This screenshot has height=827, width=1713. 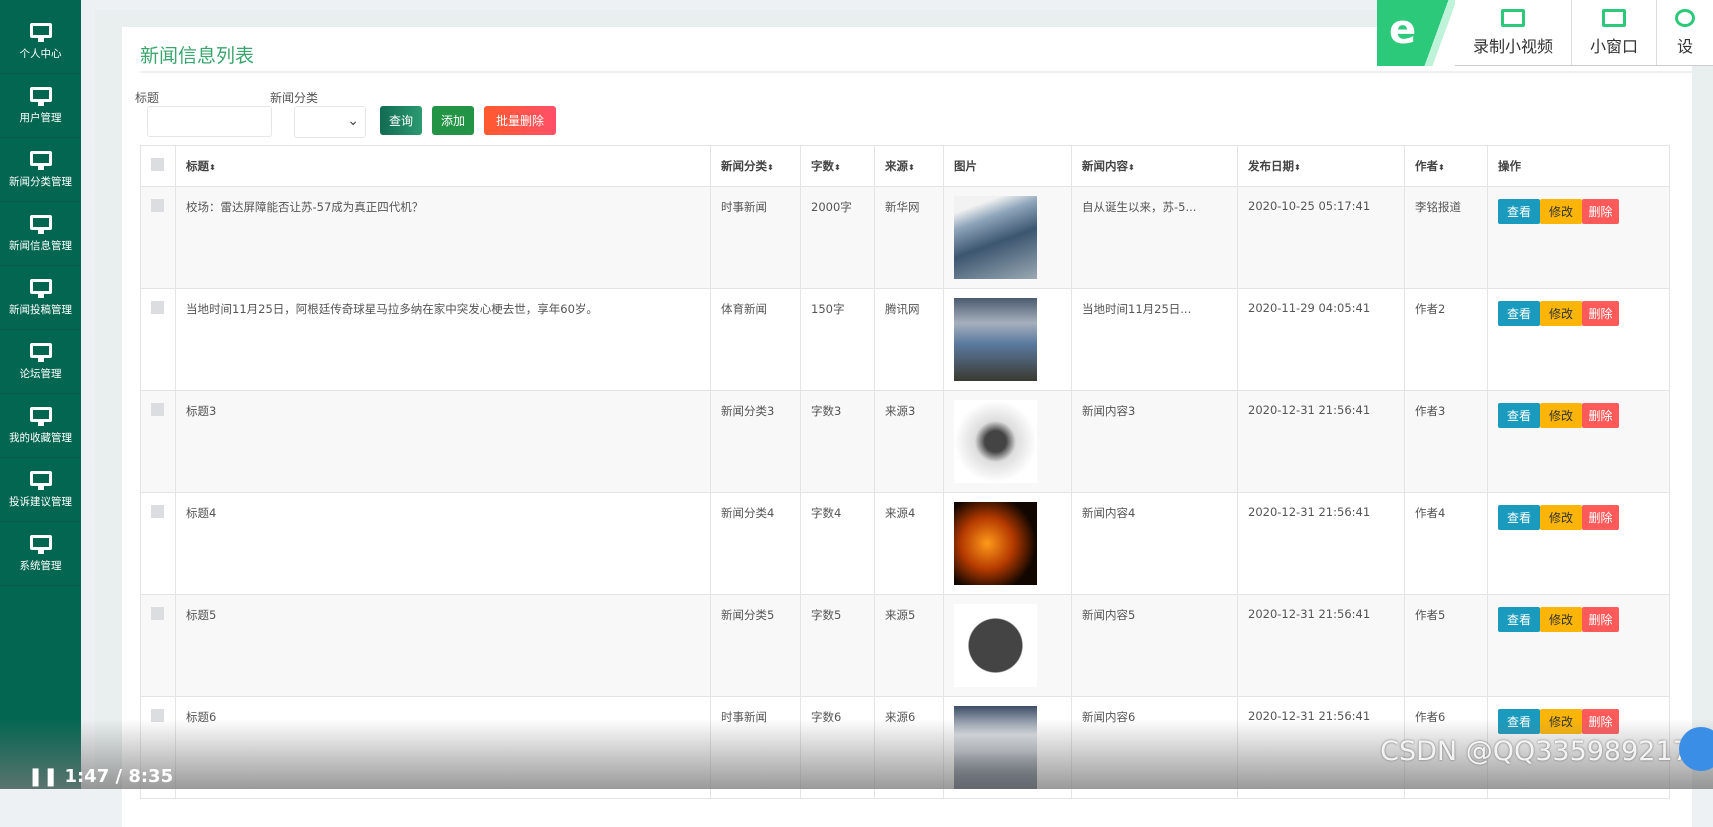 I want to click on mini-window-button: 小窗口, so click(x=1615, y=32).